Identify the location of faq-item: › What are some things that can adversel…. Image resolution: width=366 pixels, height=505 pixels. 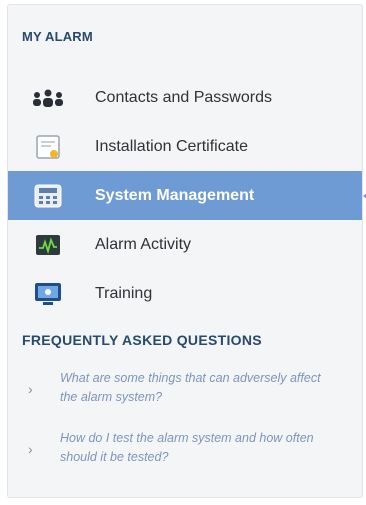
(185, 396).